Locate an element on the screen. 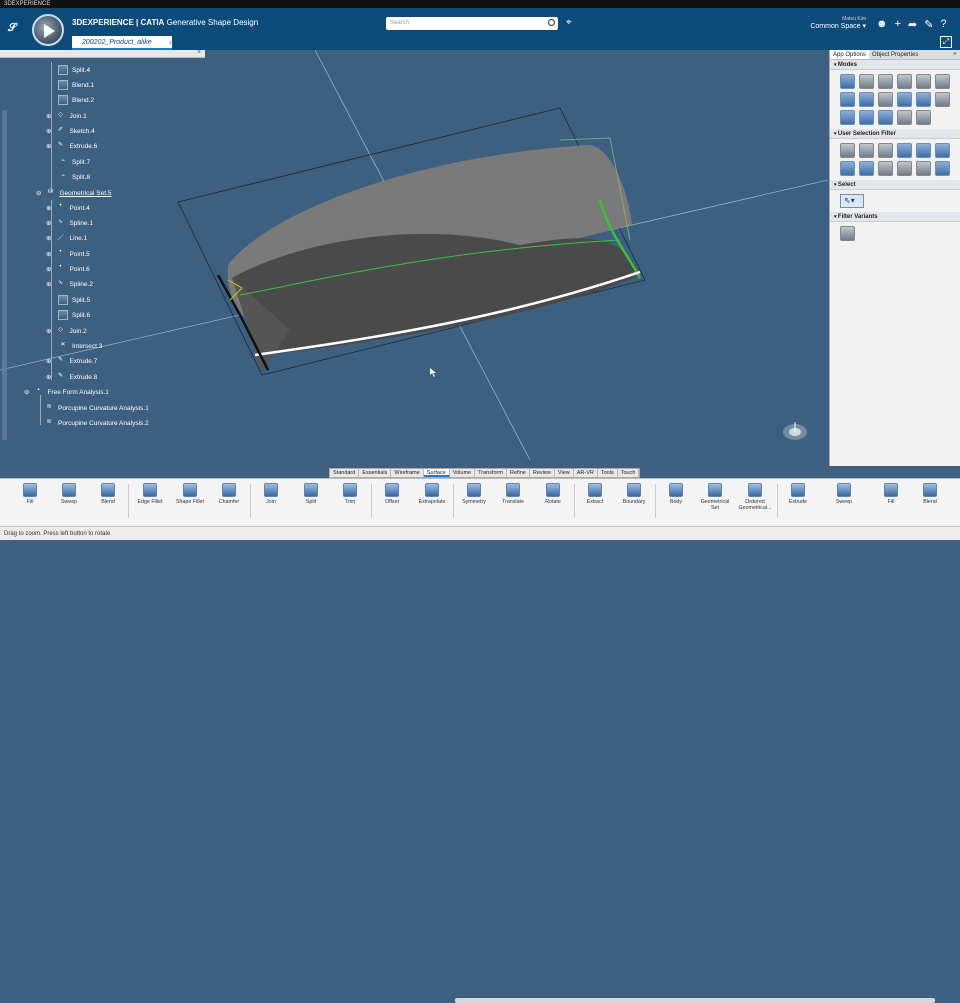 This screenshot has height=1003, width=960. tab-object-properties: Object Properties is located at coordinates (895, 54).